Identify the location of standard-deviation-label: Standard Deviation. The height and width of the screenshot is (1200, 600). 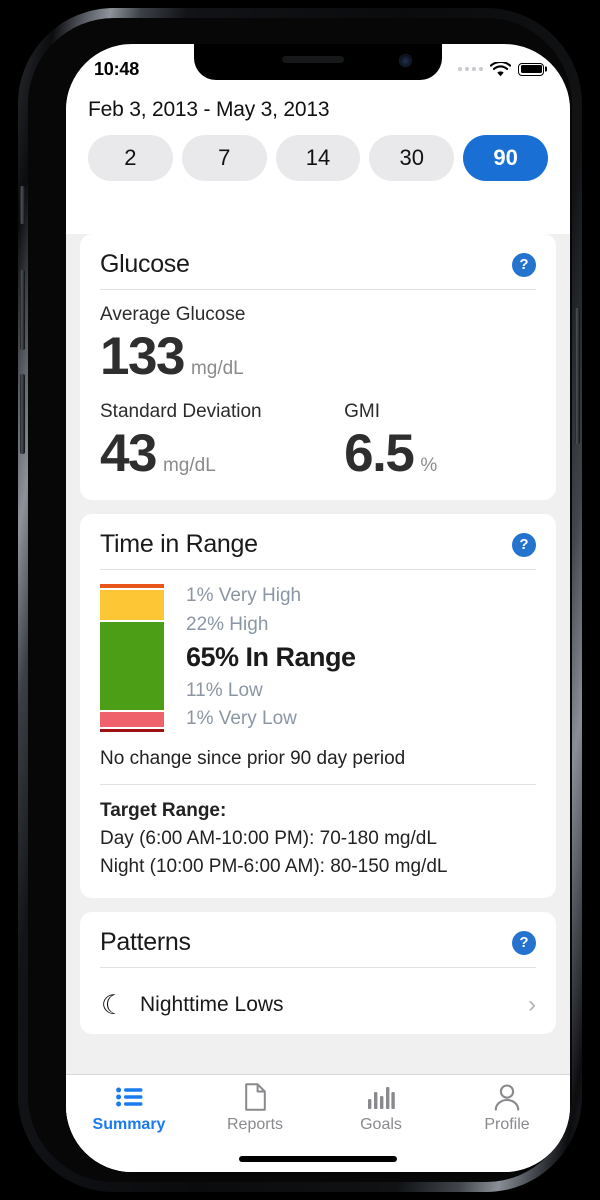
(181, 412).